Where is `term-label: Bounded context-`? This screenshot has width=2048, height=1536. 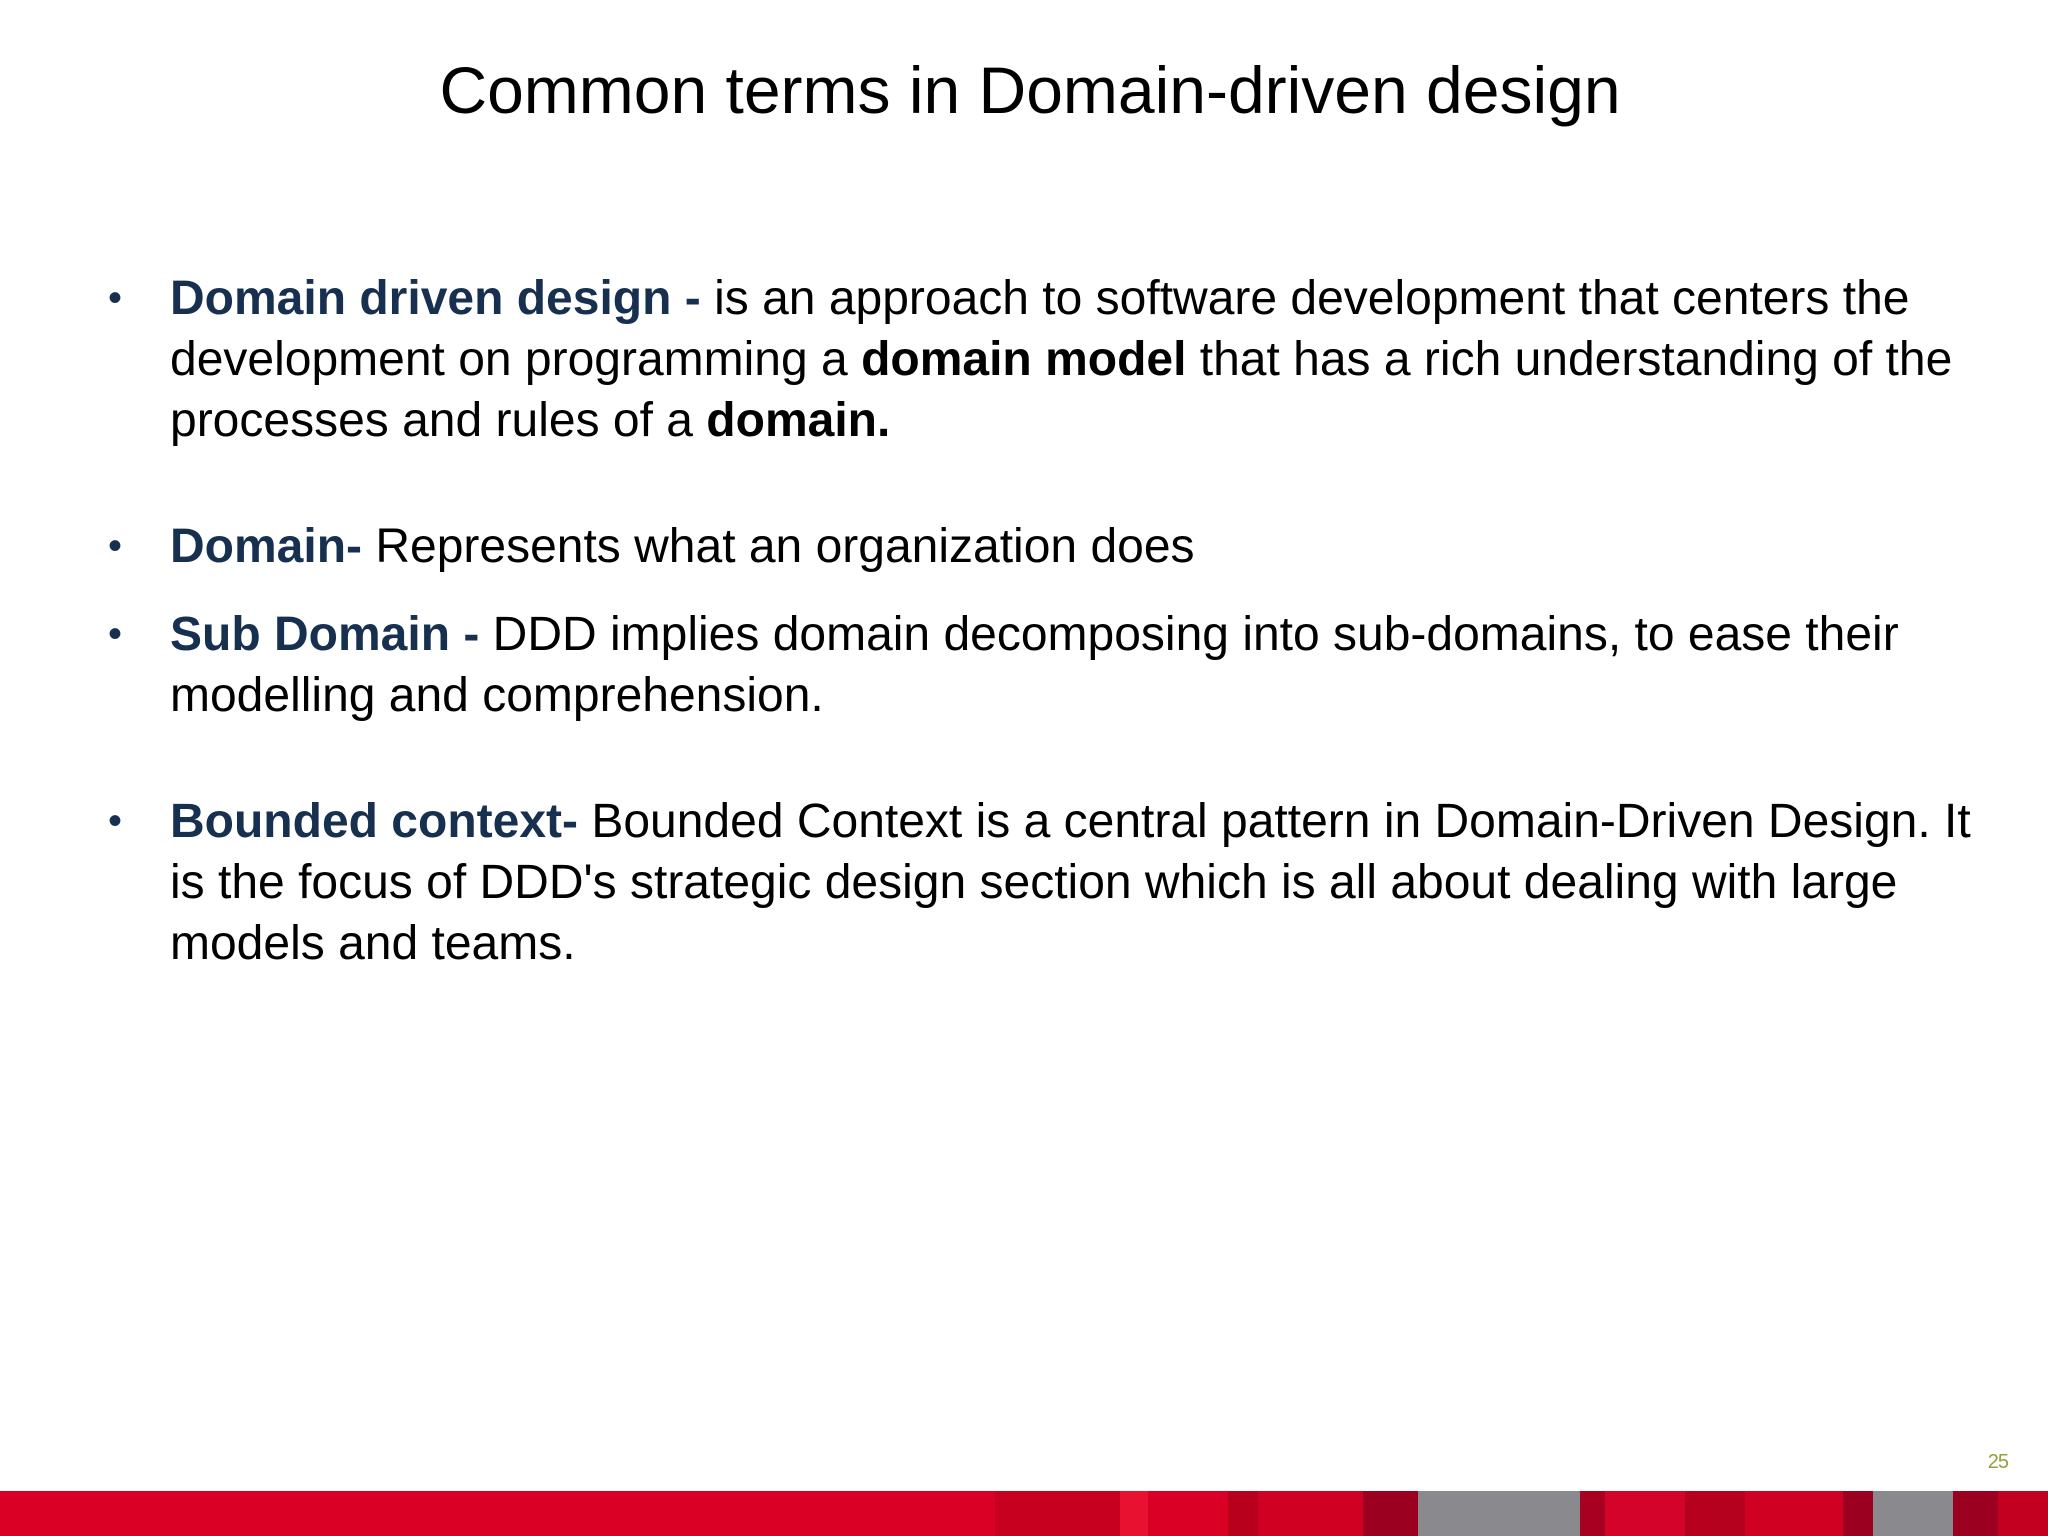
term-label: Bounded context- is located at coordinates (374, 821).